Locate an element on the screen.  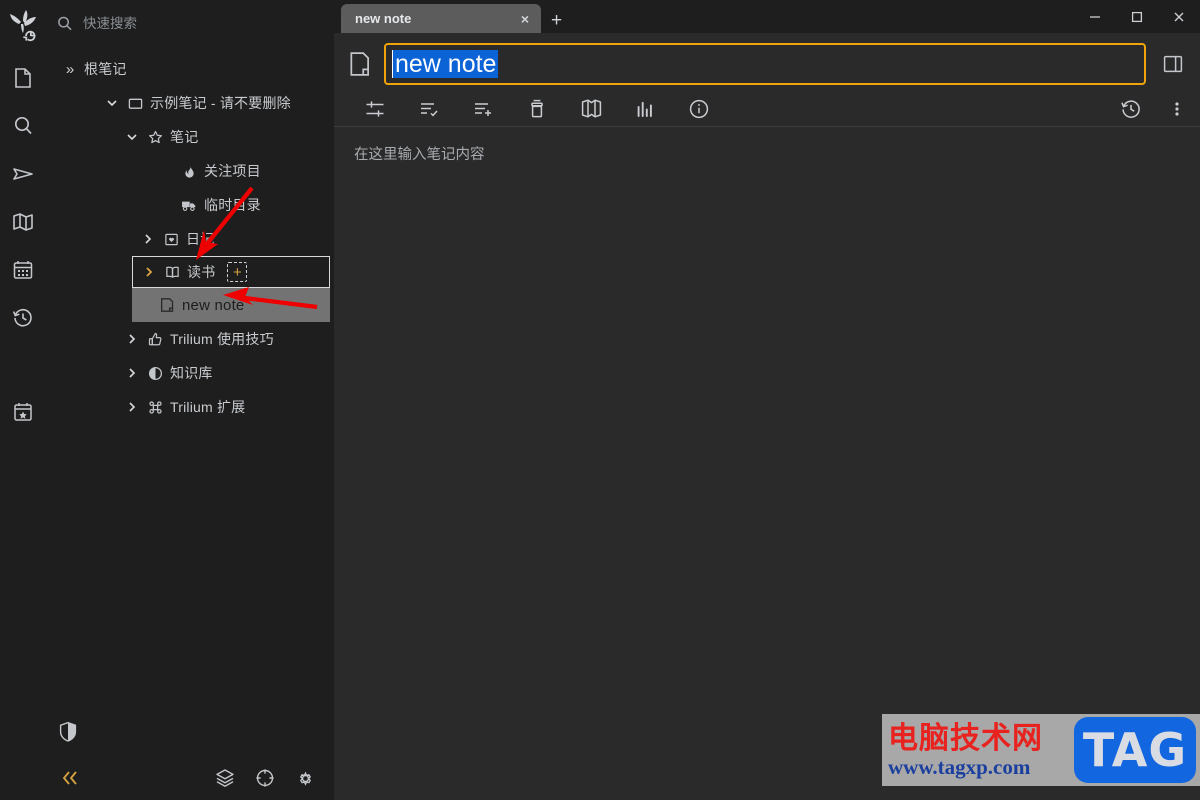
quick-search-row is located at coordinates (190, 23).